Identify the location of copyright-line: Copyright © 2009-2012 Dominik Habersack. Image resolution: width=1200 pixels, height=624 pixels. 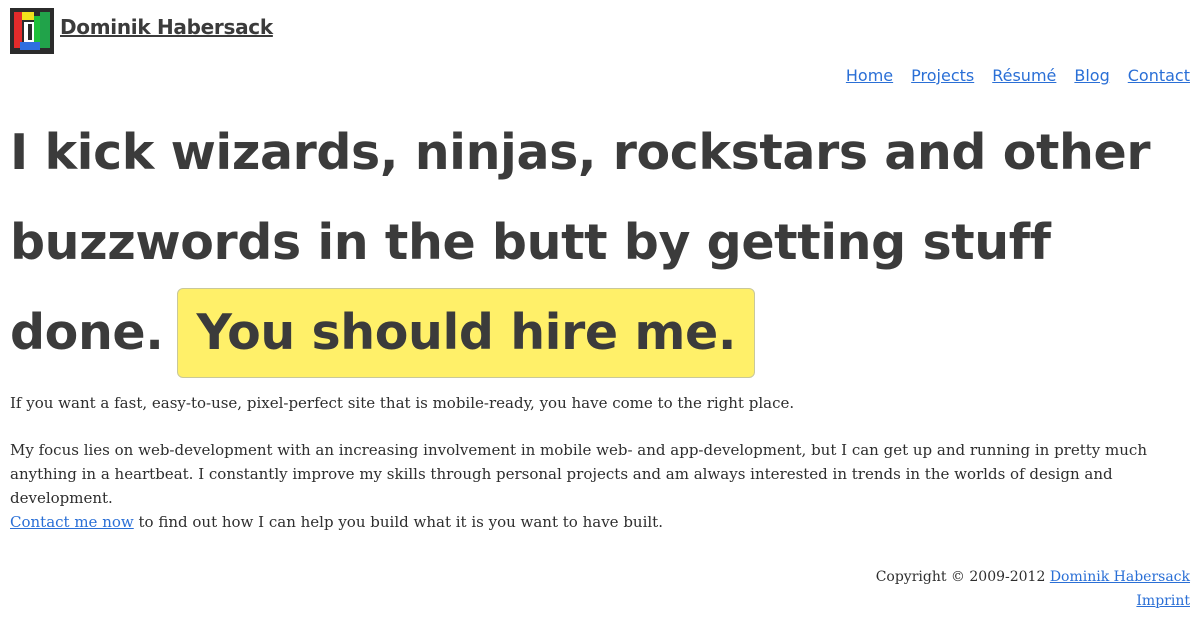
(1033, 577).